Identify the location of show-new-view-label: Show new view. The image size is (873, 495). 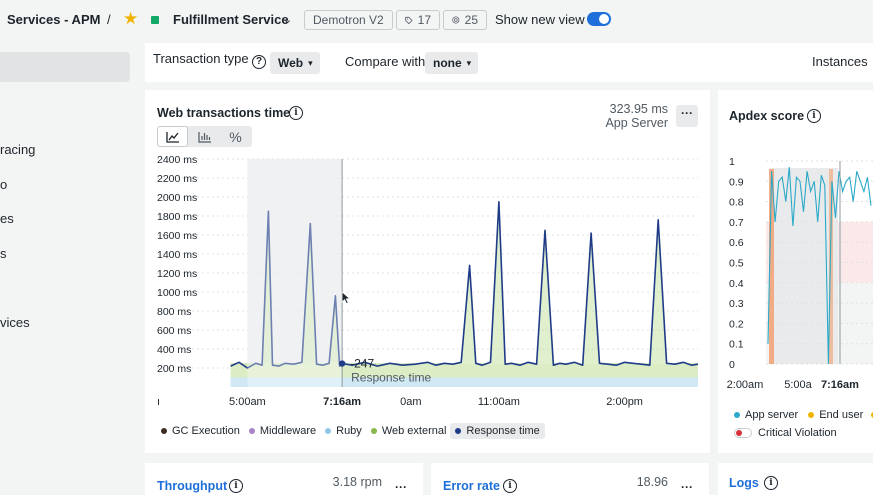
(540, 19).